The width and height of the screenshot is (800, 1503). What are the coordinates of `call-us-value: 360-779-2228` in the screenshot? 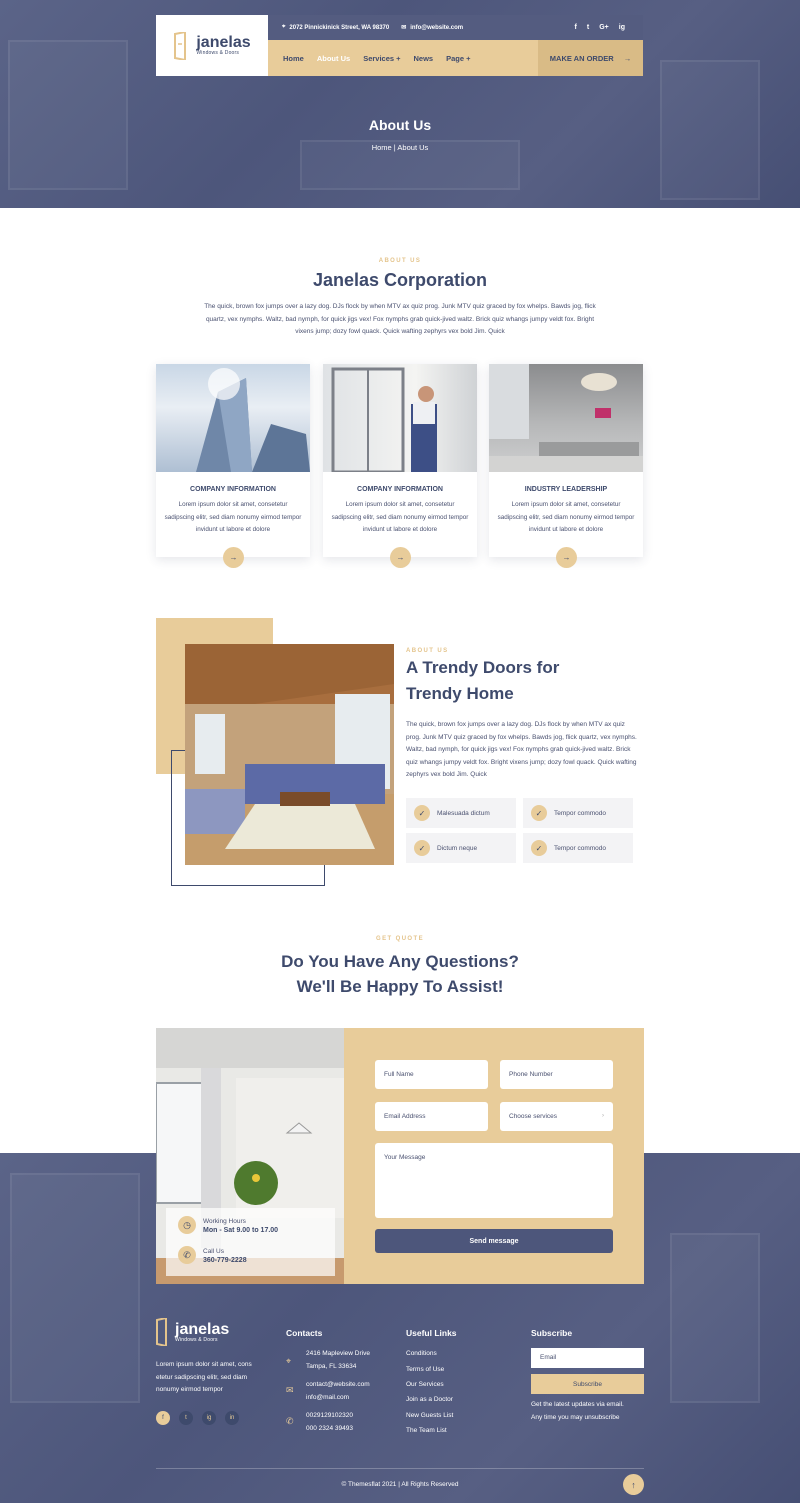 It's located at (225, 1260).